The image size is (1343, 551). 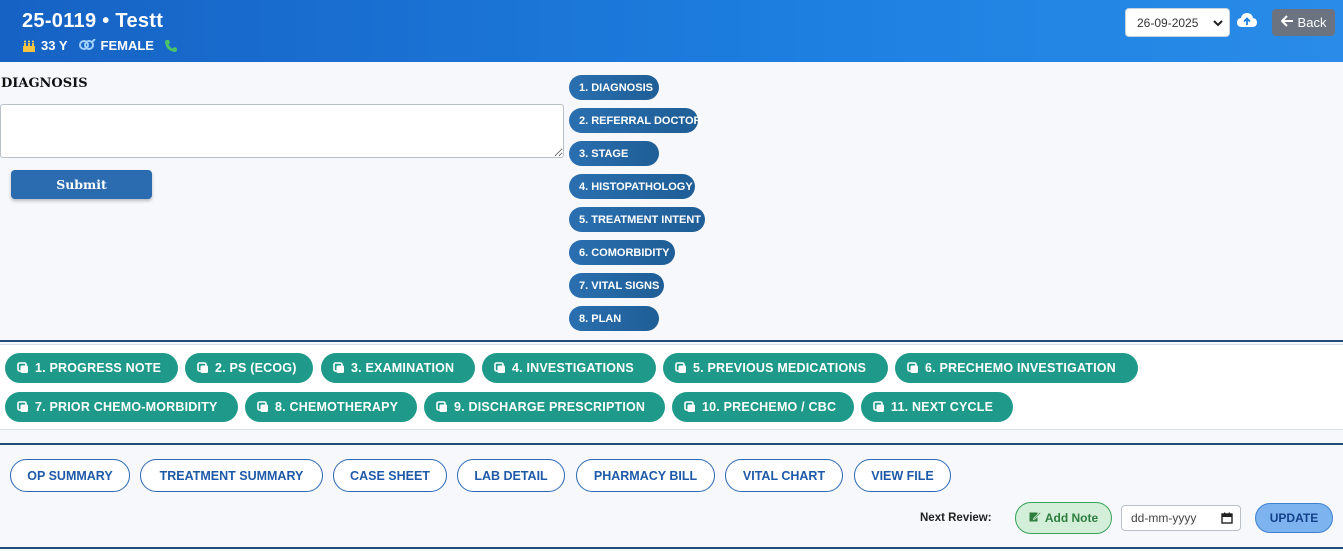 What do you see at coordinates (29, 46) in the screenshot?
I see `cake-icon` at bounding box center [29, 46].